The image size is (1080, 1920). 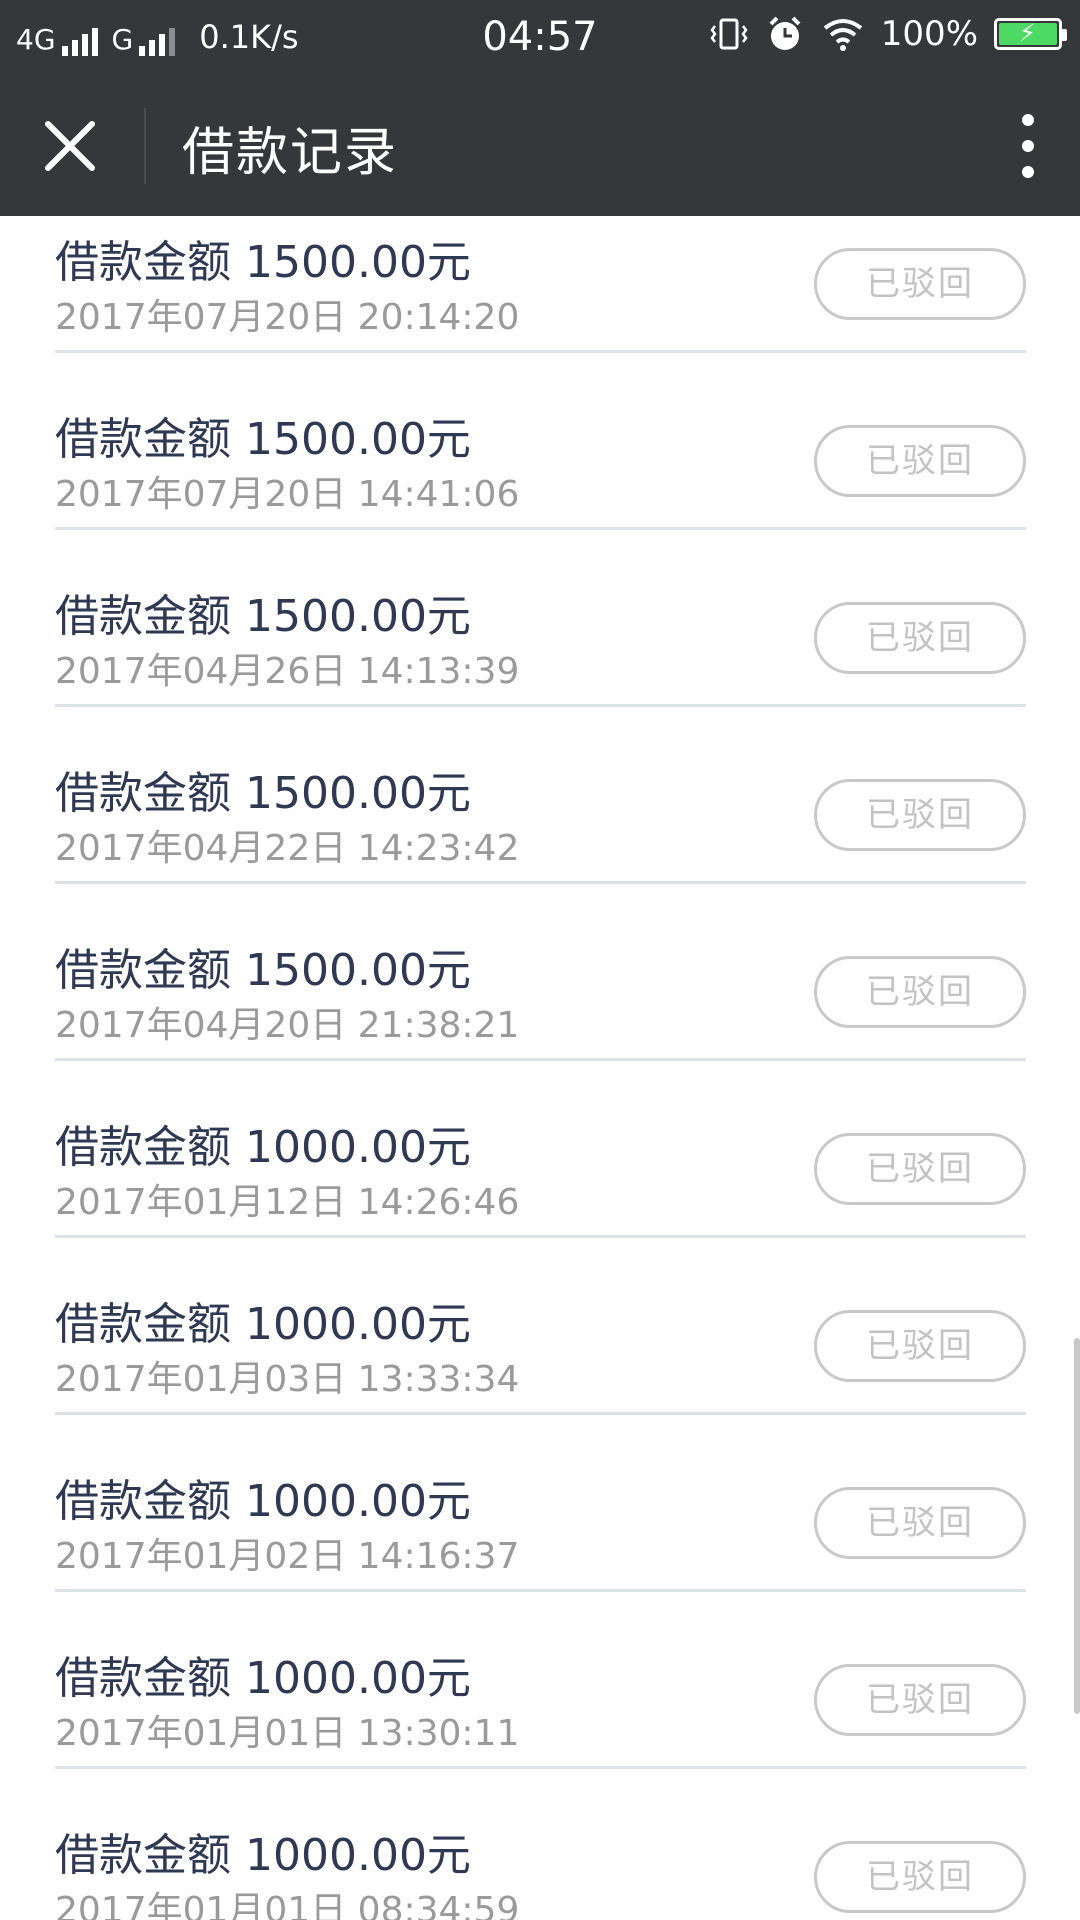 I want to click on loan-date: 2017年01月03日 13:33:34, so click(x=287, y=1379).